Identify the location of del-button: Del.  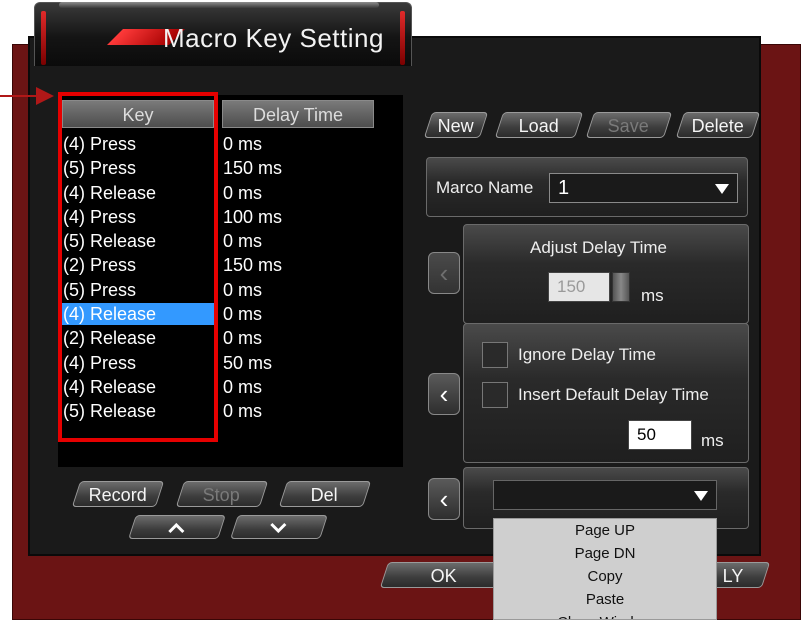
(325, 494).